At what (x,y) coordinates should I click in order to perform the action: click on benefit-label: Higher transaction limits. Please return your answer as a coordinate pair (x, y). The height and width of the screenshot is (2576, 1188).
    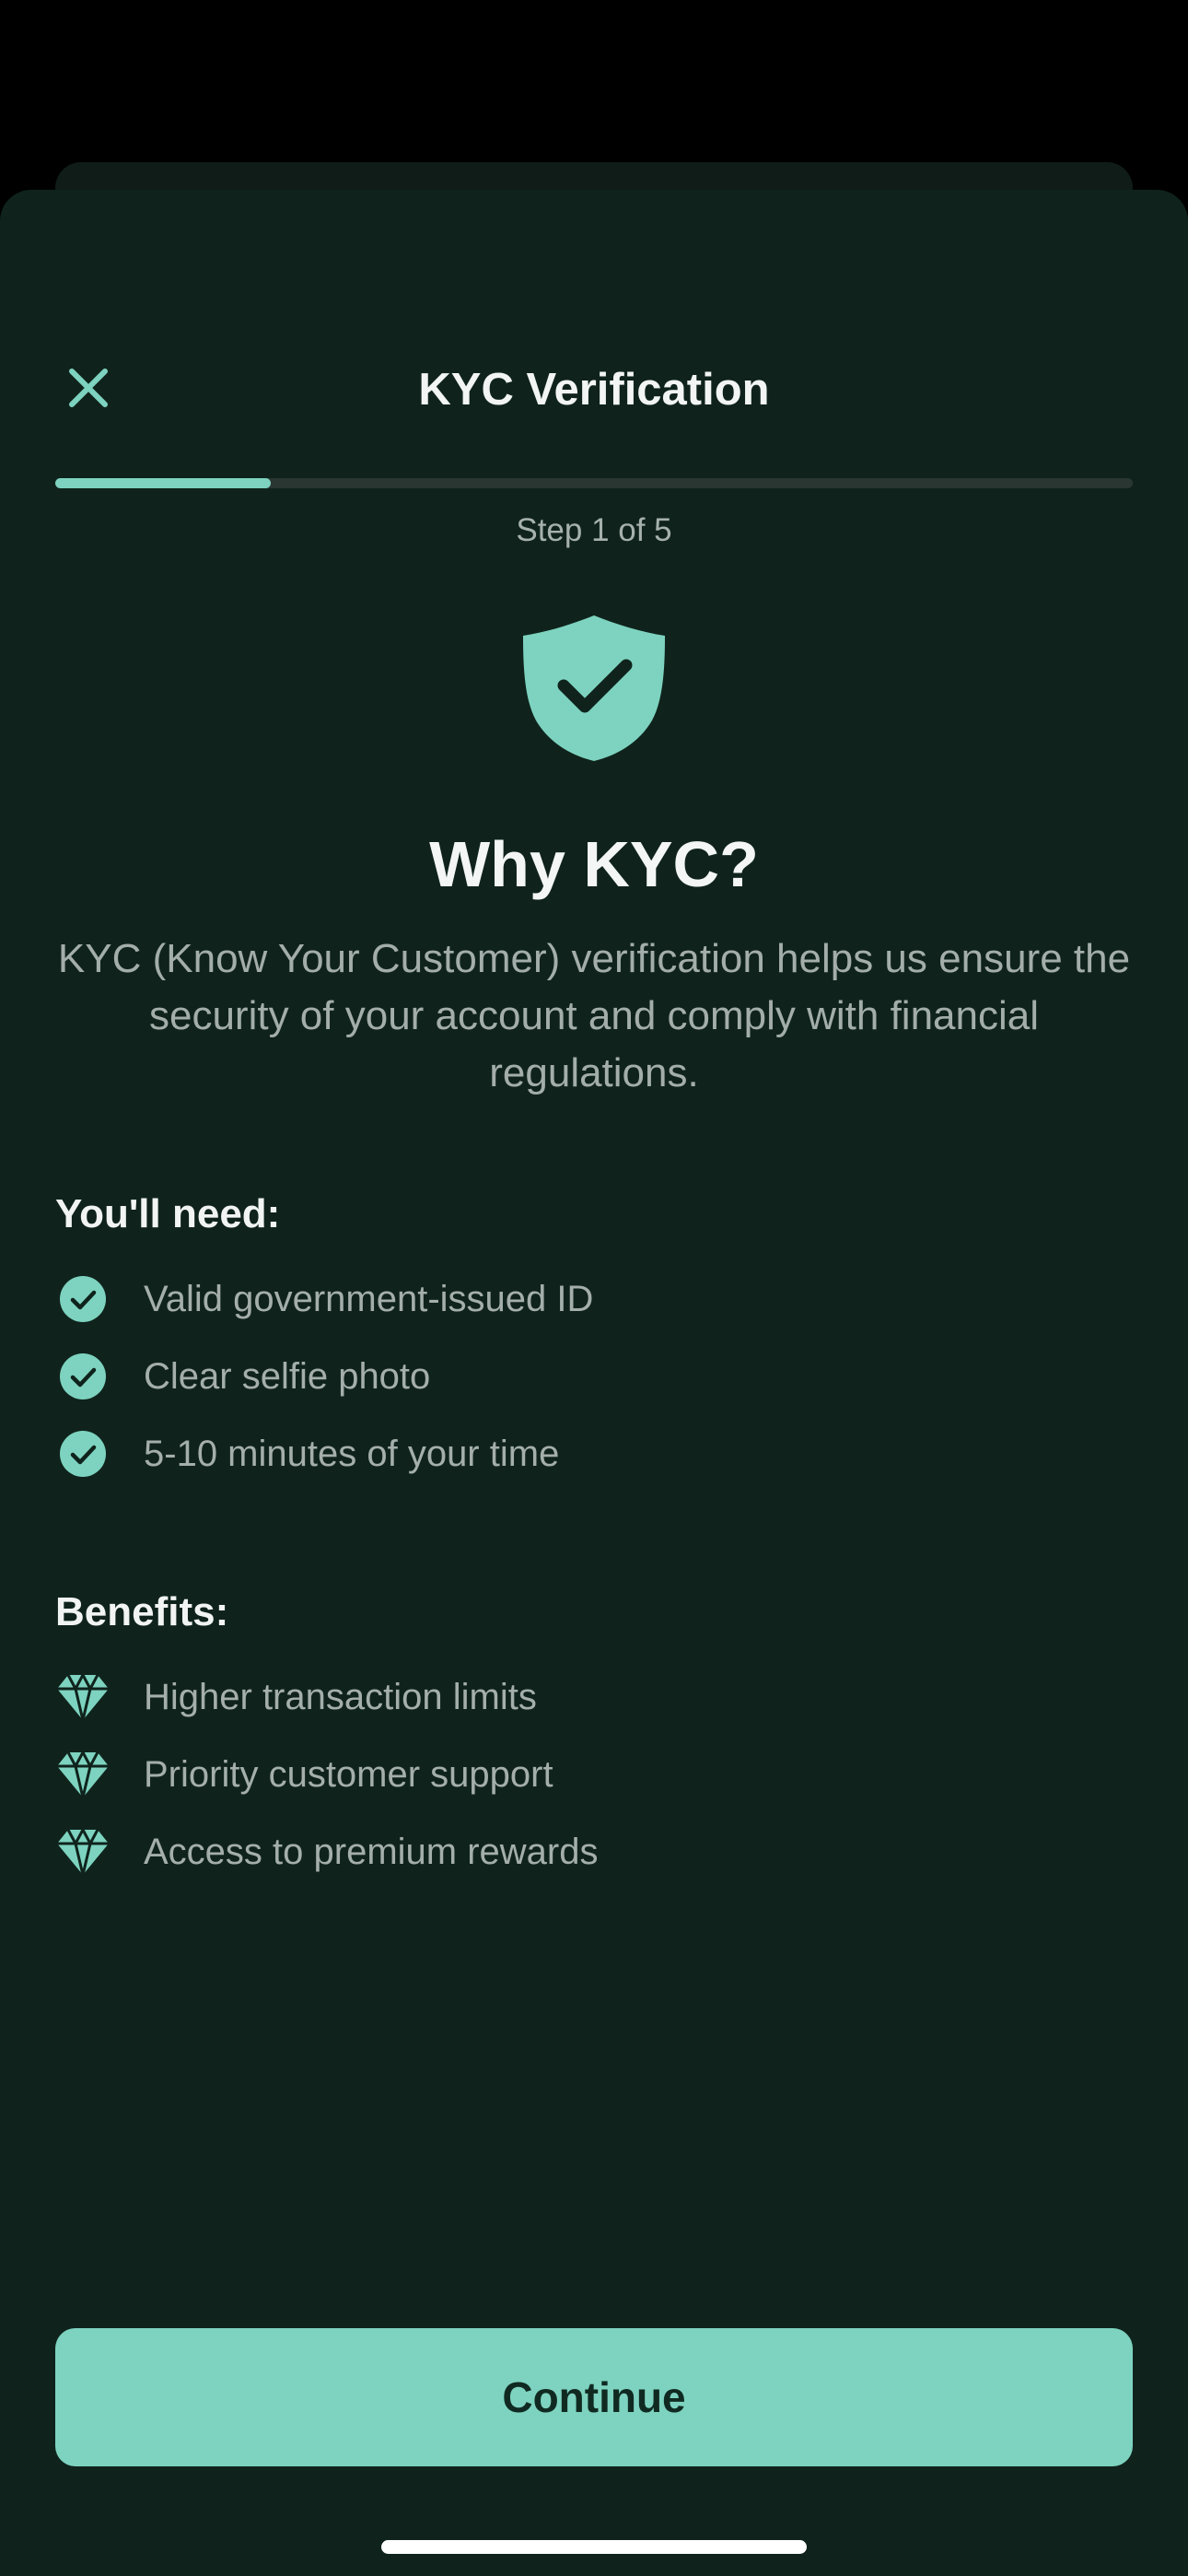
    Looking at the image, I should click on (340, 1697).